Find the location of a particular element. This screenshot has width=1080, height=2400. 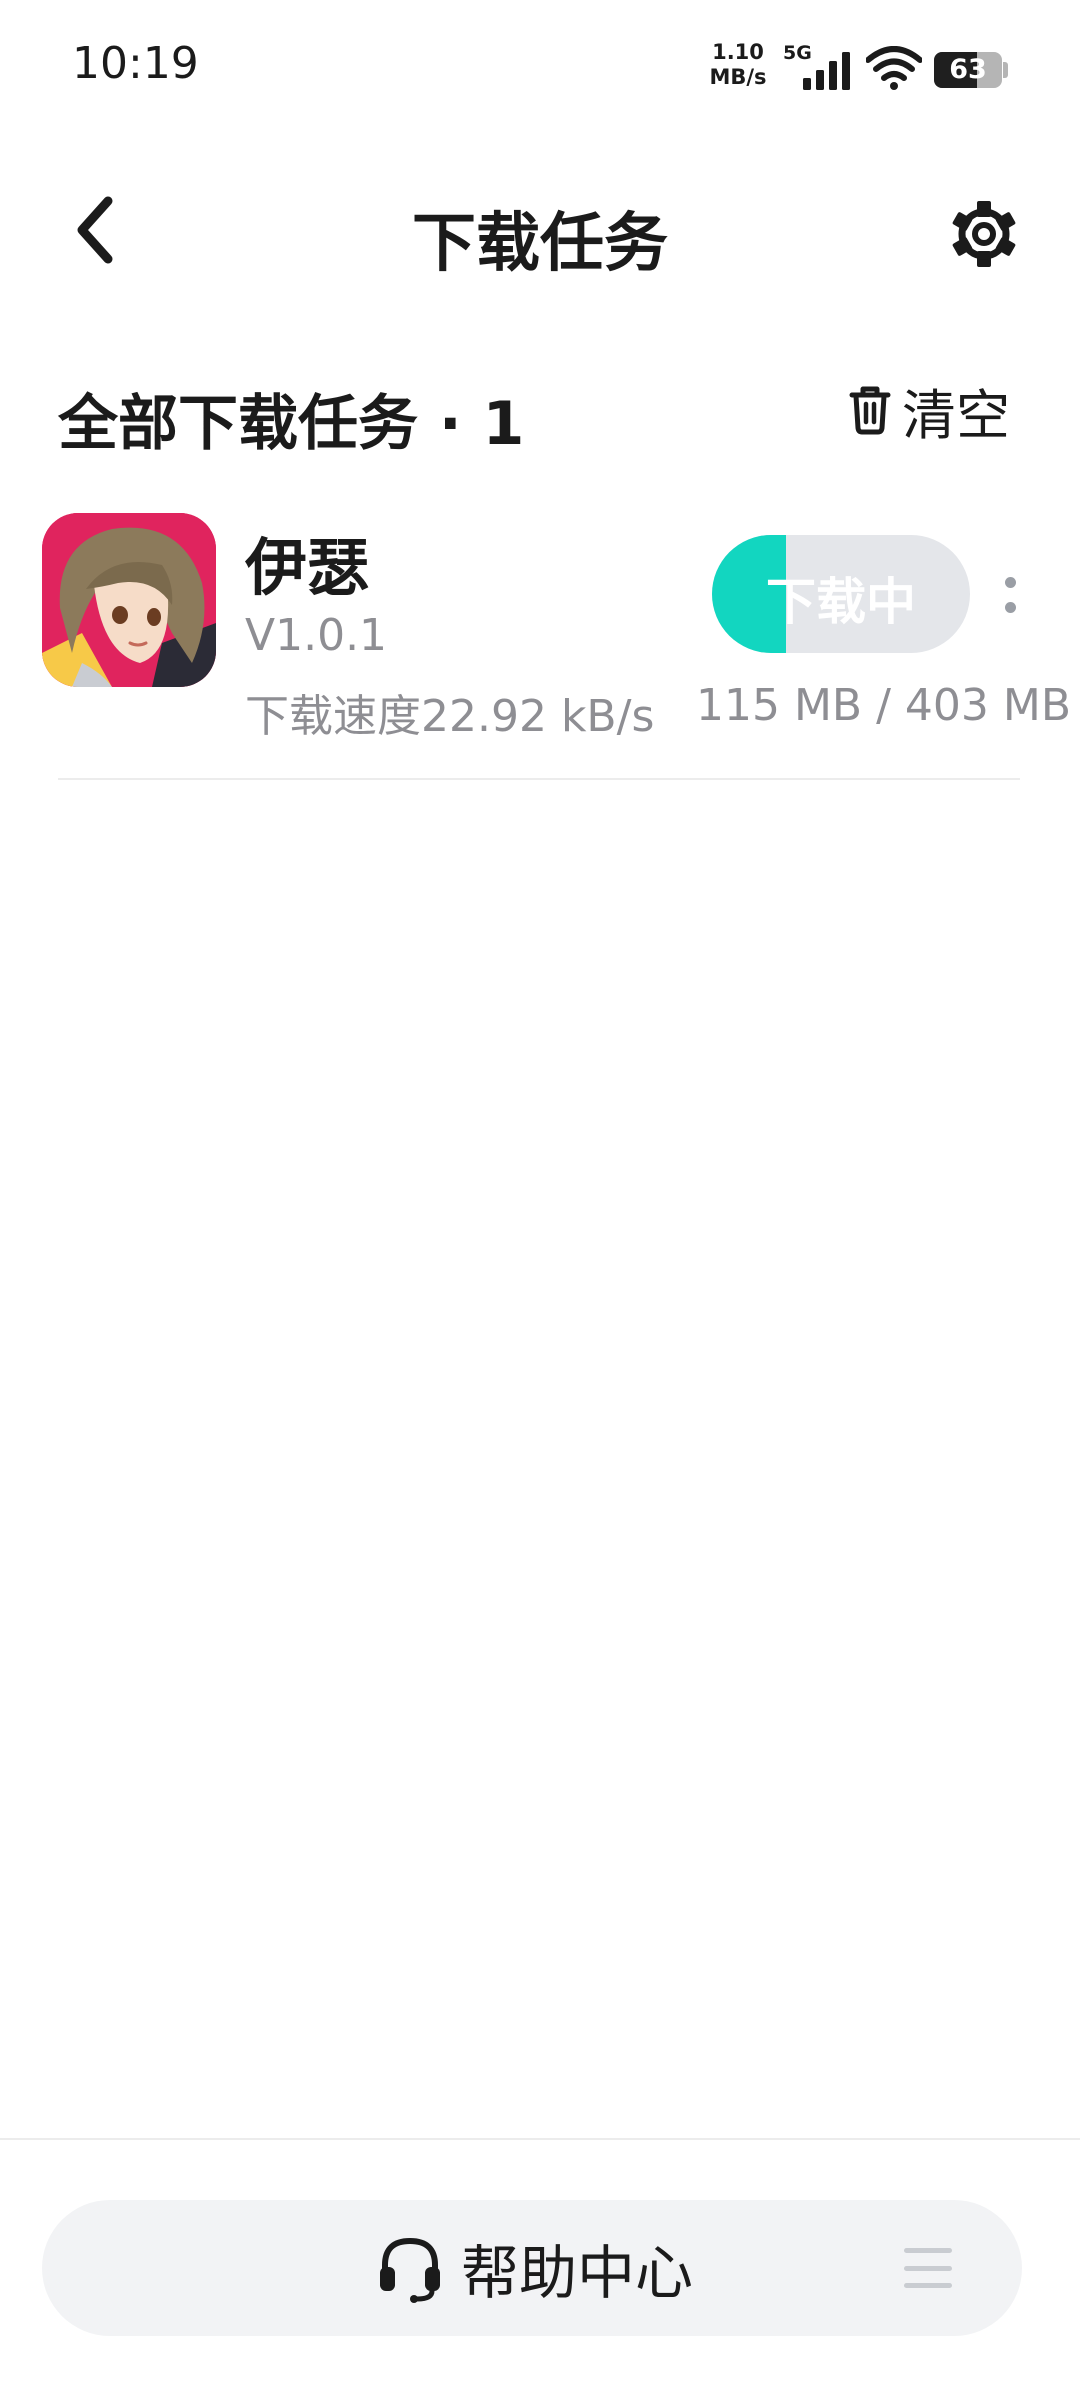

battery-indicator: 63 is located at coordinates (968, 70).